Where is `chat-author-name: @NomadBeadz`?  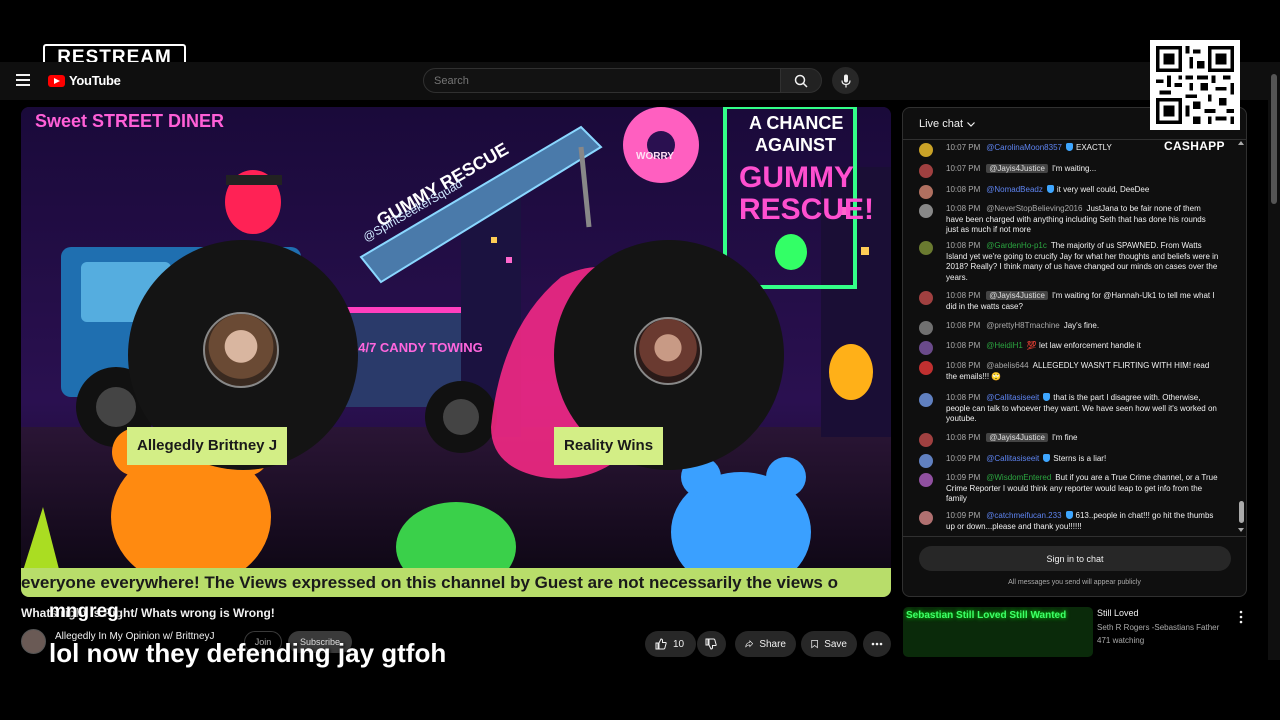
chat-author-name: @NomadBeadz is located at coordinates (1014, 189).